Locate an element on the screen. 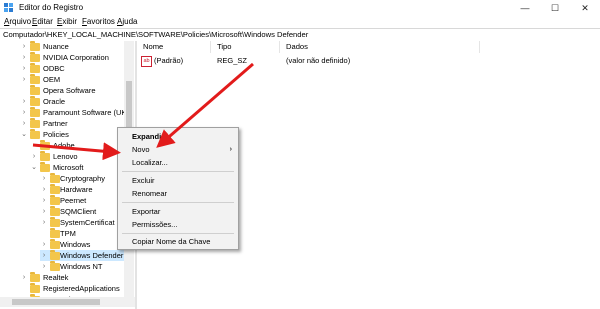 This screenshot has height=309, width=600. tree-item-registeredapplications: RegisteredApplications is located at coordinates (72, 288).